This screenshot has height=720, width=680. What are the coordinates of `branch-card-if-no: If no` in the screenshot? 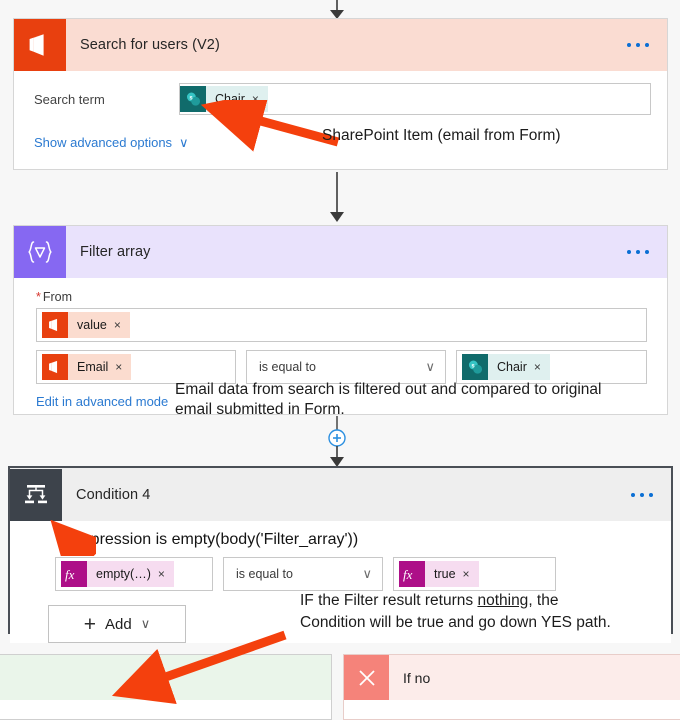 It's located at (511, 687).